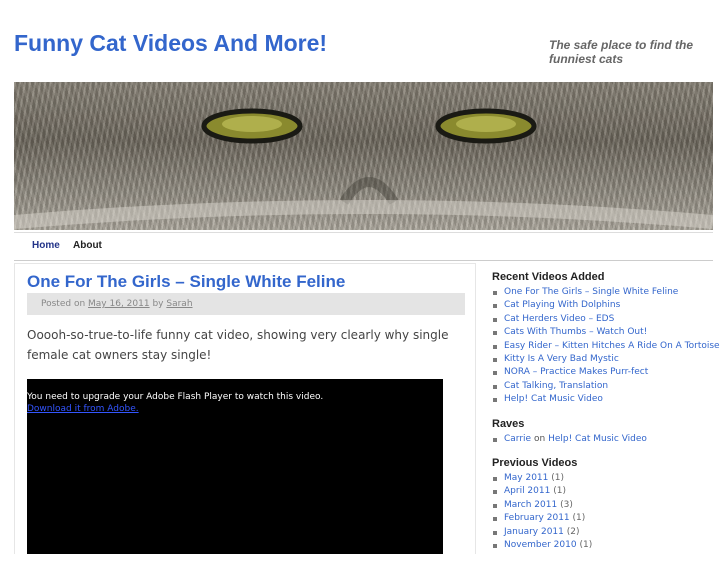  Describe the element at coordinates (486, 124) in the screenshot. I see `right-cat-eye-glint` at that location.